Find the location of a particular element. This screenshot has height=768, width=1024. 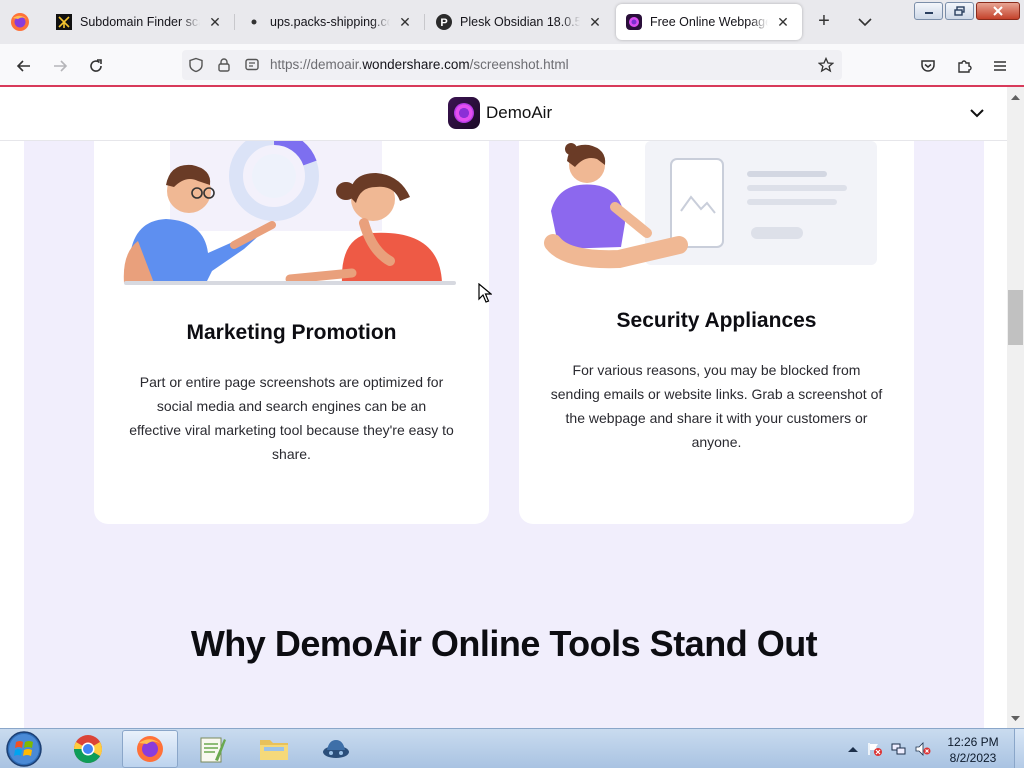

taskbar-notepad-plus is located at coordinates (212, 749).